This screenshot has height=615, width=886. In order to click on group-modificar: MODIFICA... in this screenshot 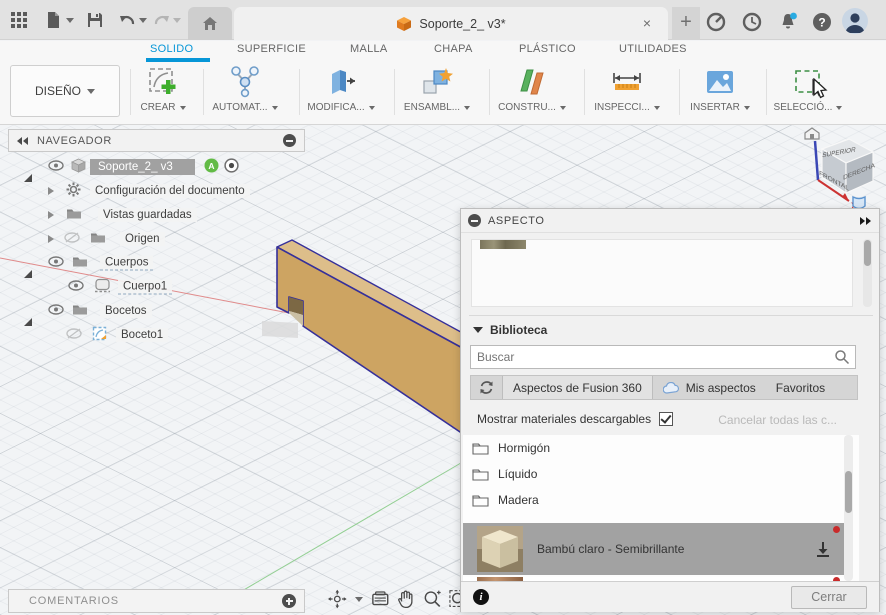, I will do `click(341, 93)`.